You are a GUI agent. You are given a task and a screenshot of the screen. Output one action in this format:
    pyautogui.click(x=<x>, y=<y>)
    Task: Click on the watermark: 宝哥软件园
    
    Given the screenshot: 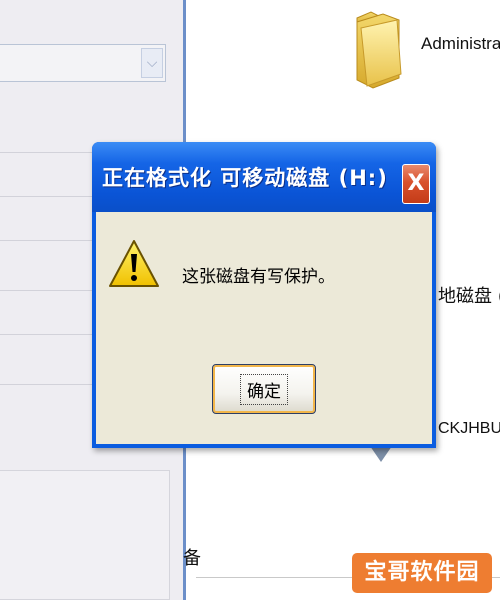 What is the action you would take?
    pyautogui.click(x=422, y=573)
    